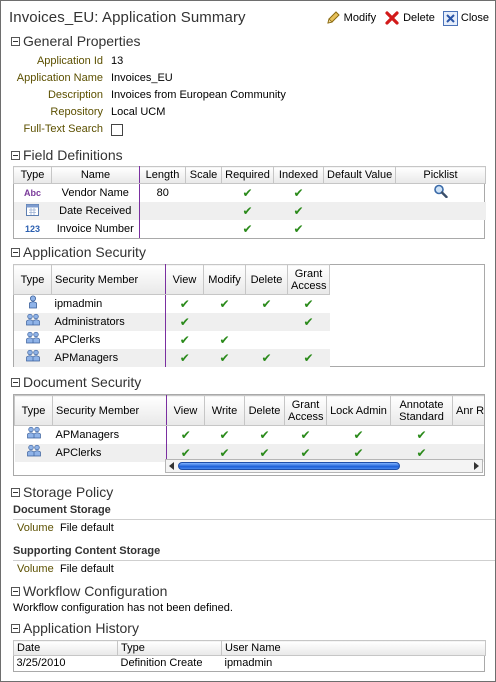 The height and width of the screenshot is (682, 496). I want to click on horizontal-scrollbar, so click(324, 466).